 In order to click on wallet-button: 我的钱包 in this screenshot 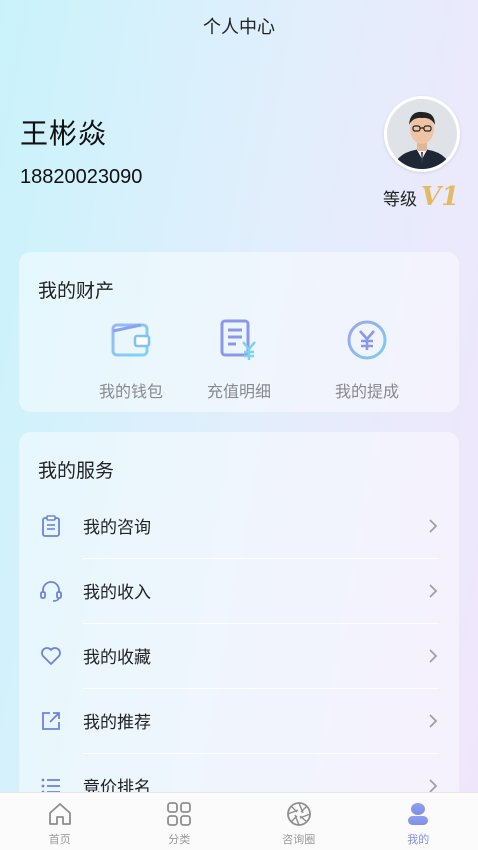, I will do `click(131, 359)`.